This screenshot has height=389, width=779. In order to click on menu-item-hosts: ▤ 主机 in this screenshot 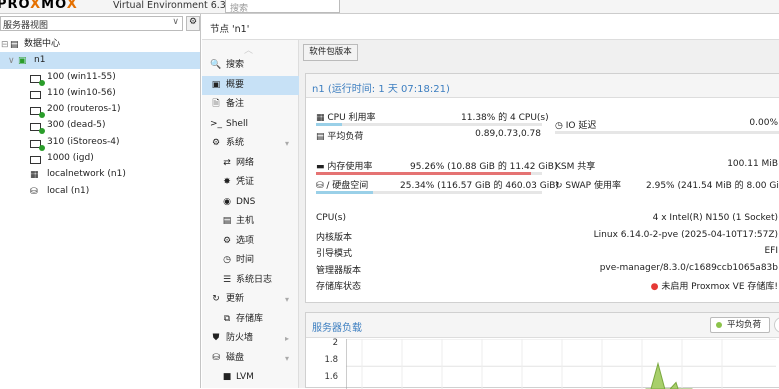, I will do `click(250, 222)`.